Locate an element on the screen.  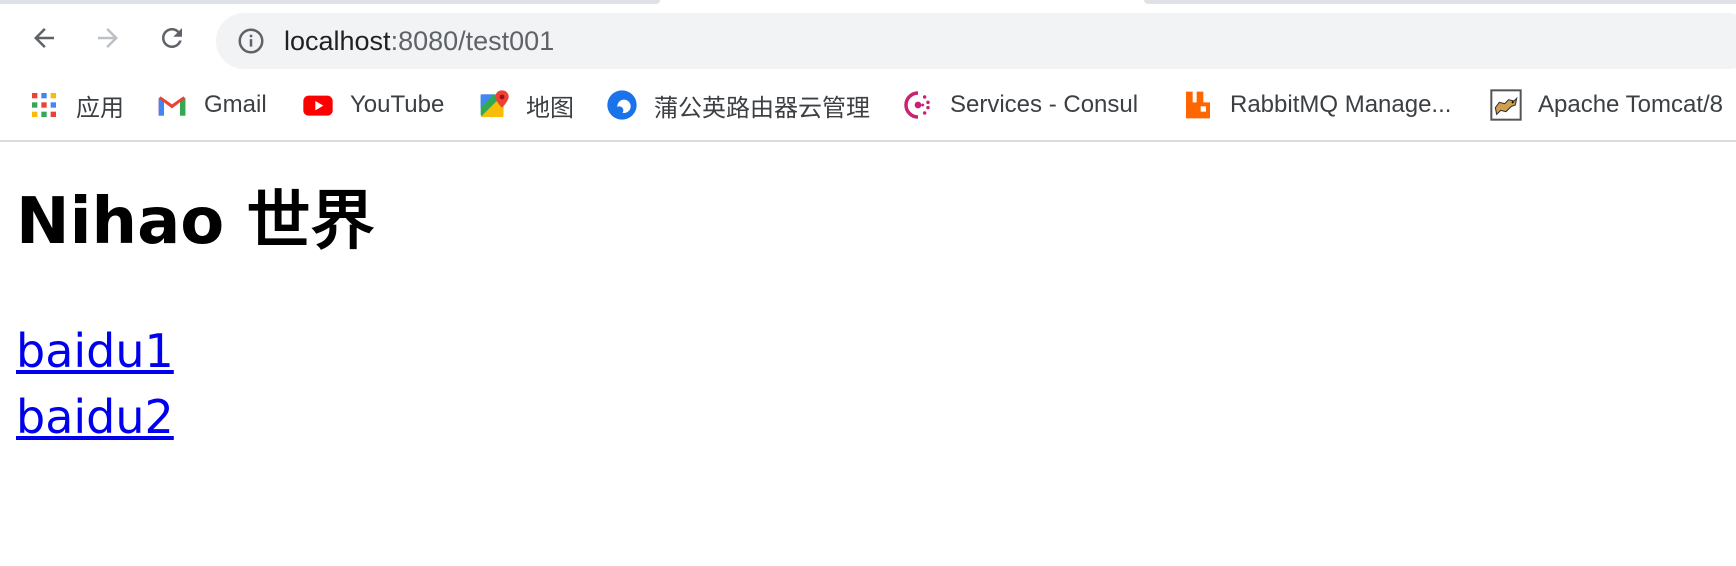
inactive-tab-right is located at coordinates (1440, 2).